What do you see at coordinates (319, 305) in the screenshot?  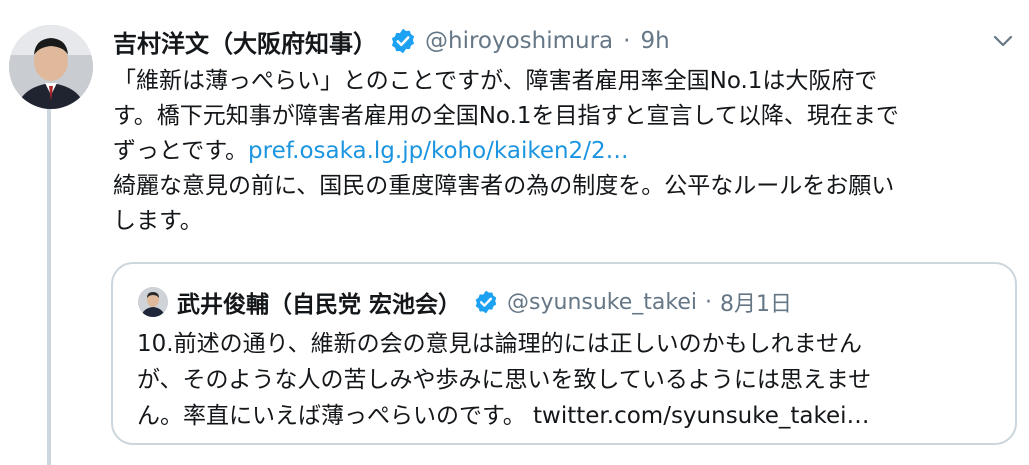 I see `quoted-author-name: 武井俊輔（自民党 宏池会）` at bounding box center [319, 305].